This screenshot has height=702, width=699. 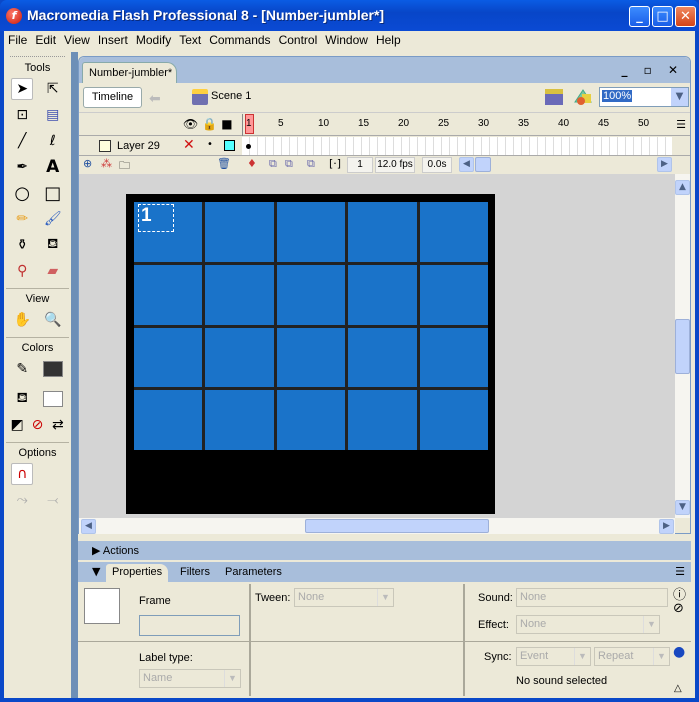 I want to click on pen-tool-icon: ✒, so click(x=22, y=167).